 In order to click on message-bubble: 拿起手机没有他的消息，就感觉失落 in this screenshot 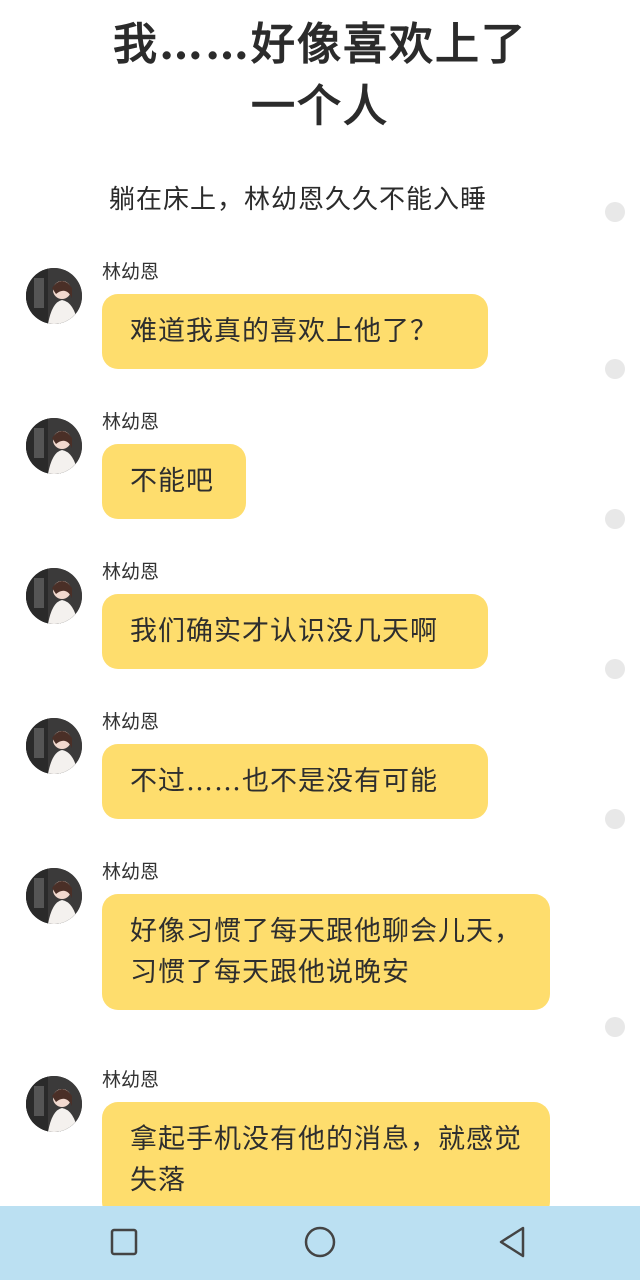, I will do `click(326, 1160)`.